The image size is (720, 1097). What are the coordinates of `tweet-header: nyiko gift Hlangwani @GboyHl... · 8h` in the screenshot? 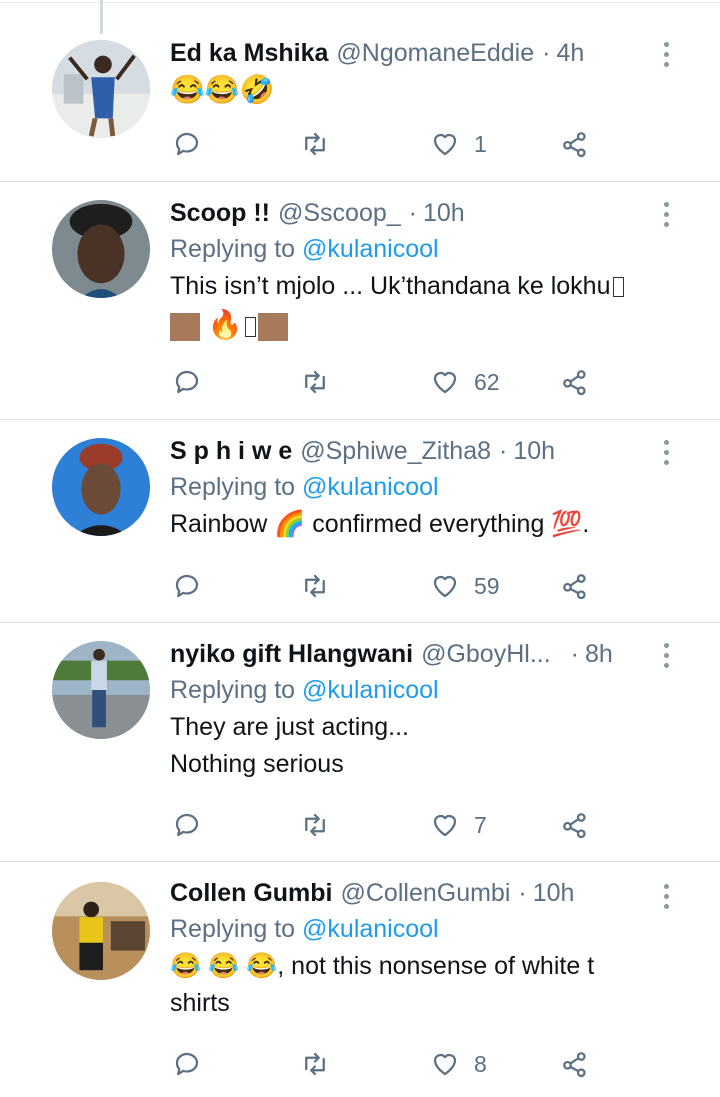 It's located at (410, 654).